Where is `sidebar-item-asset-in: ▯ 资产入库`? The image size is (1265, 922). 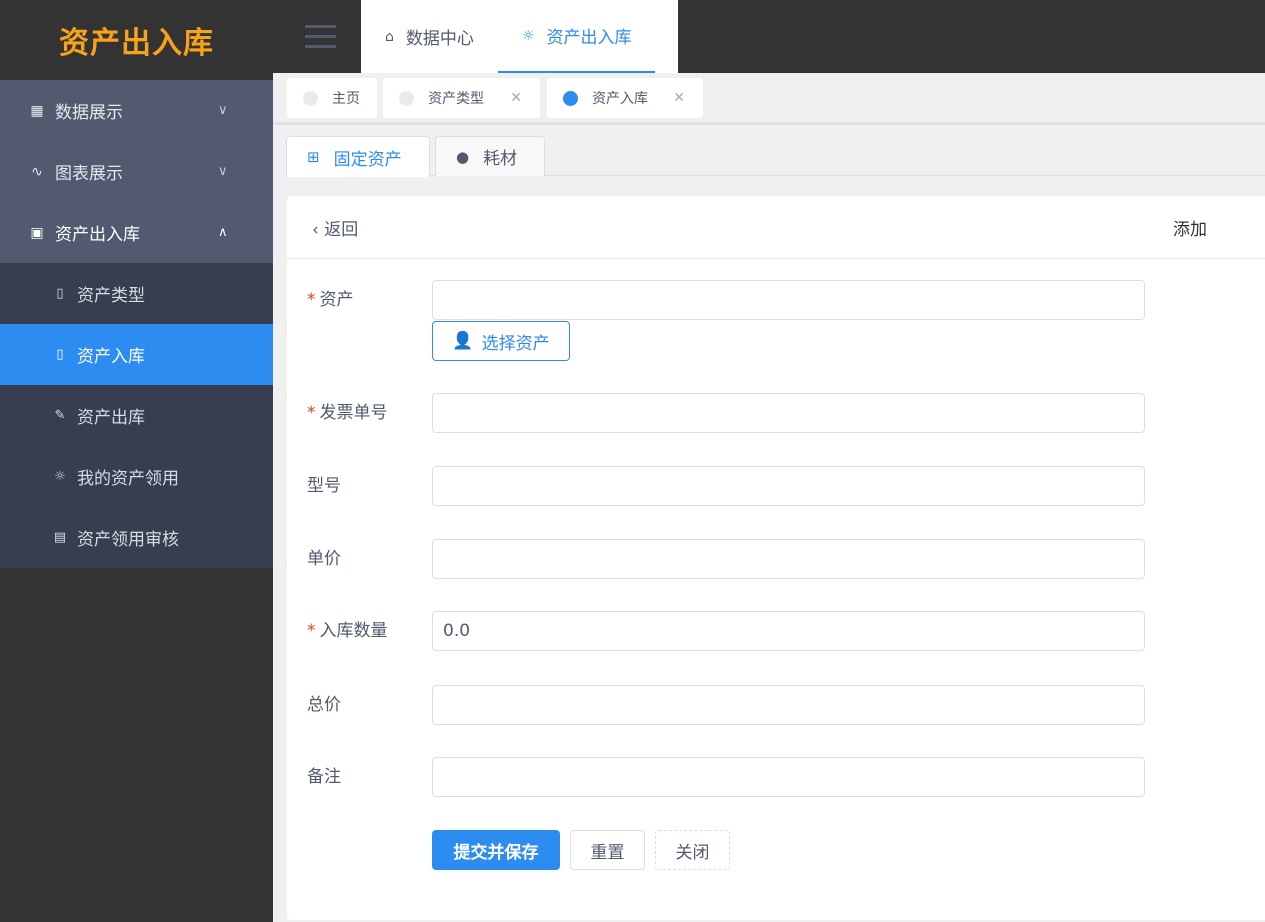 sidebar-item-asset-in: ▯ 资产入库 is located at coordinates (136, 354).